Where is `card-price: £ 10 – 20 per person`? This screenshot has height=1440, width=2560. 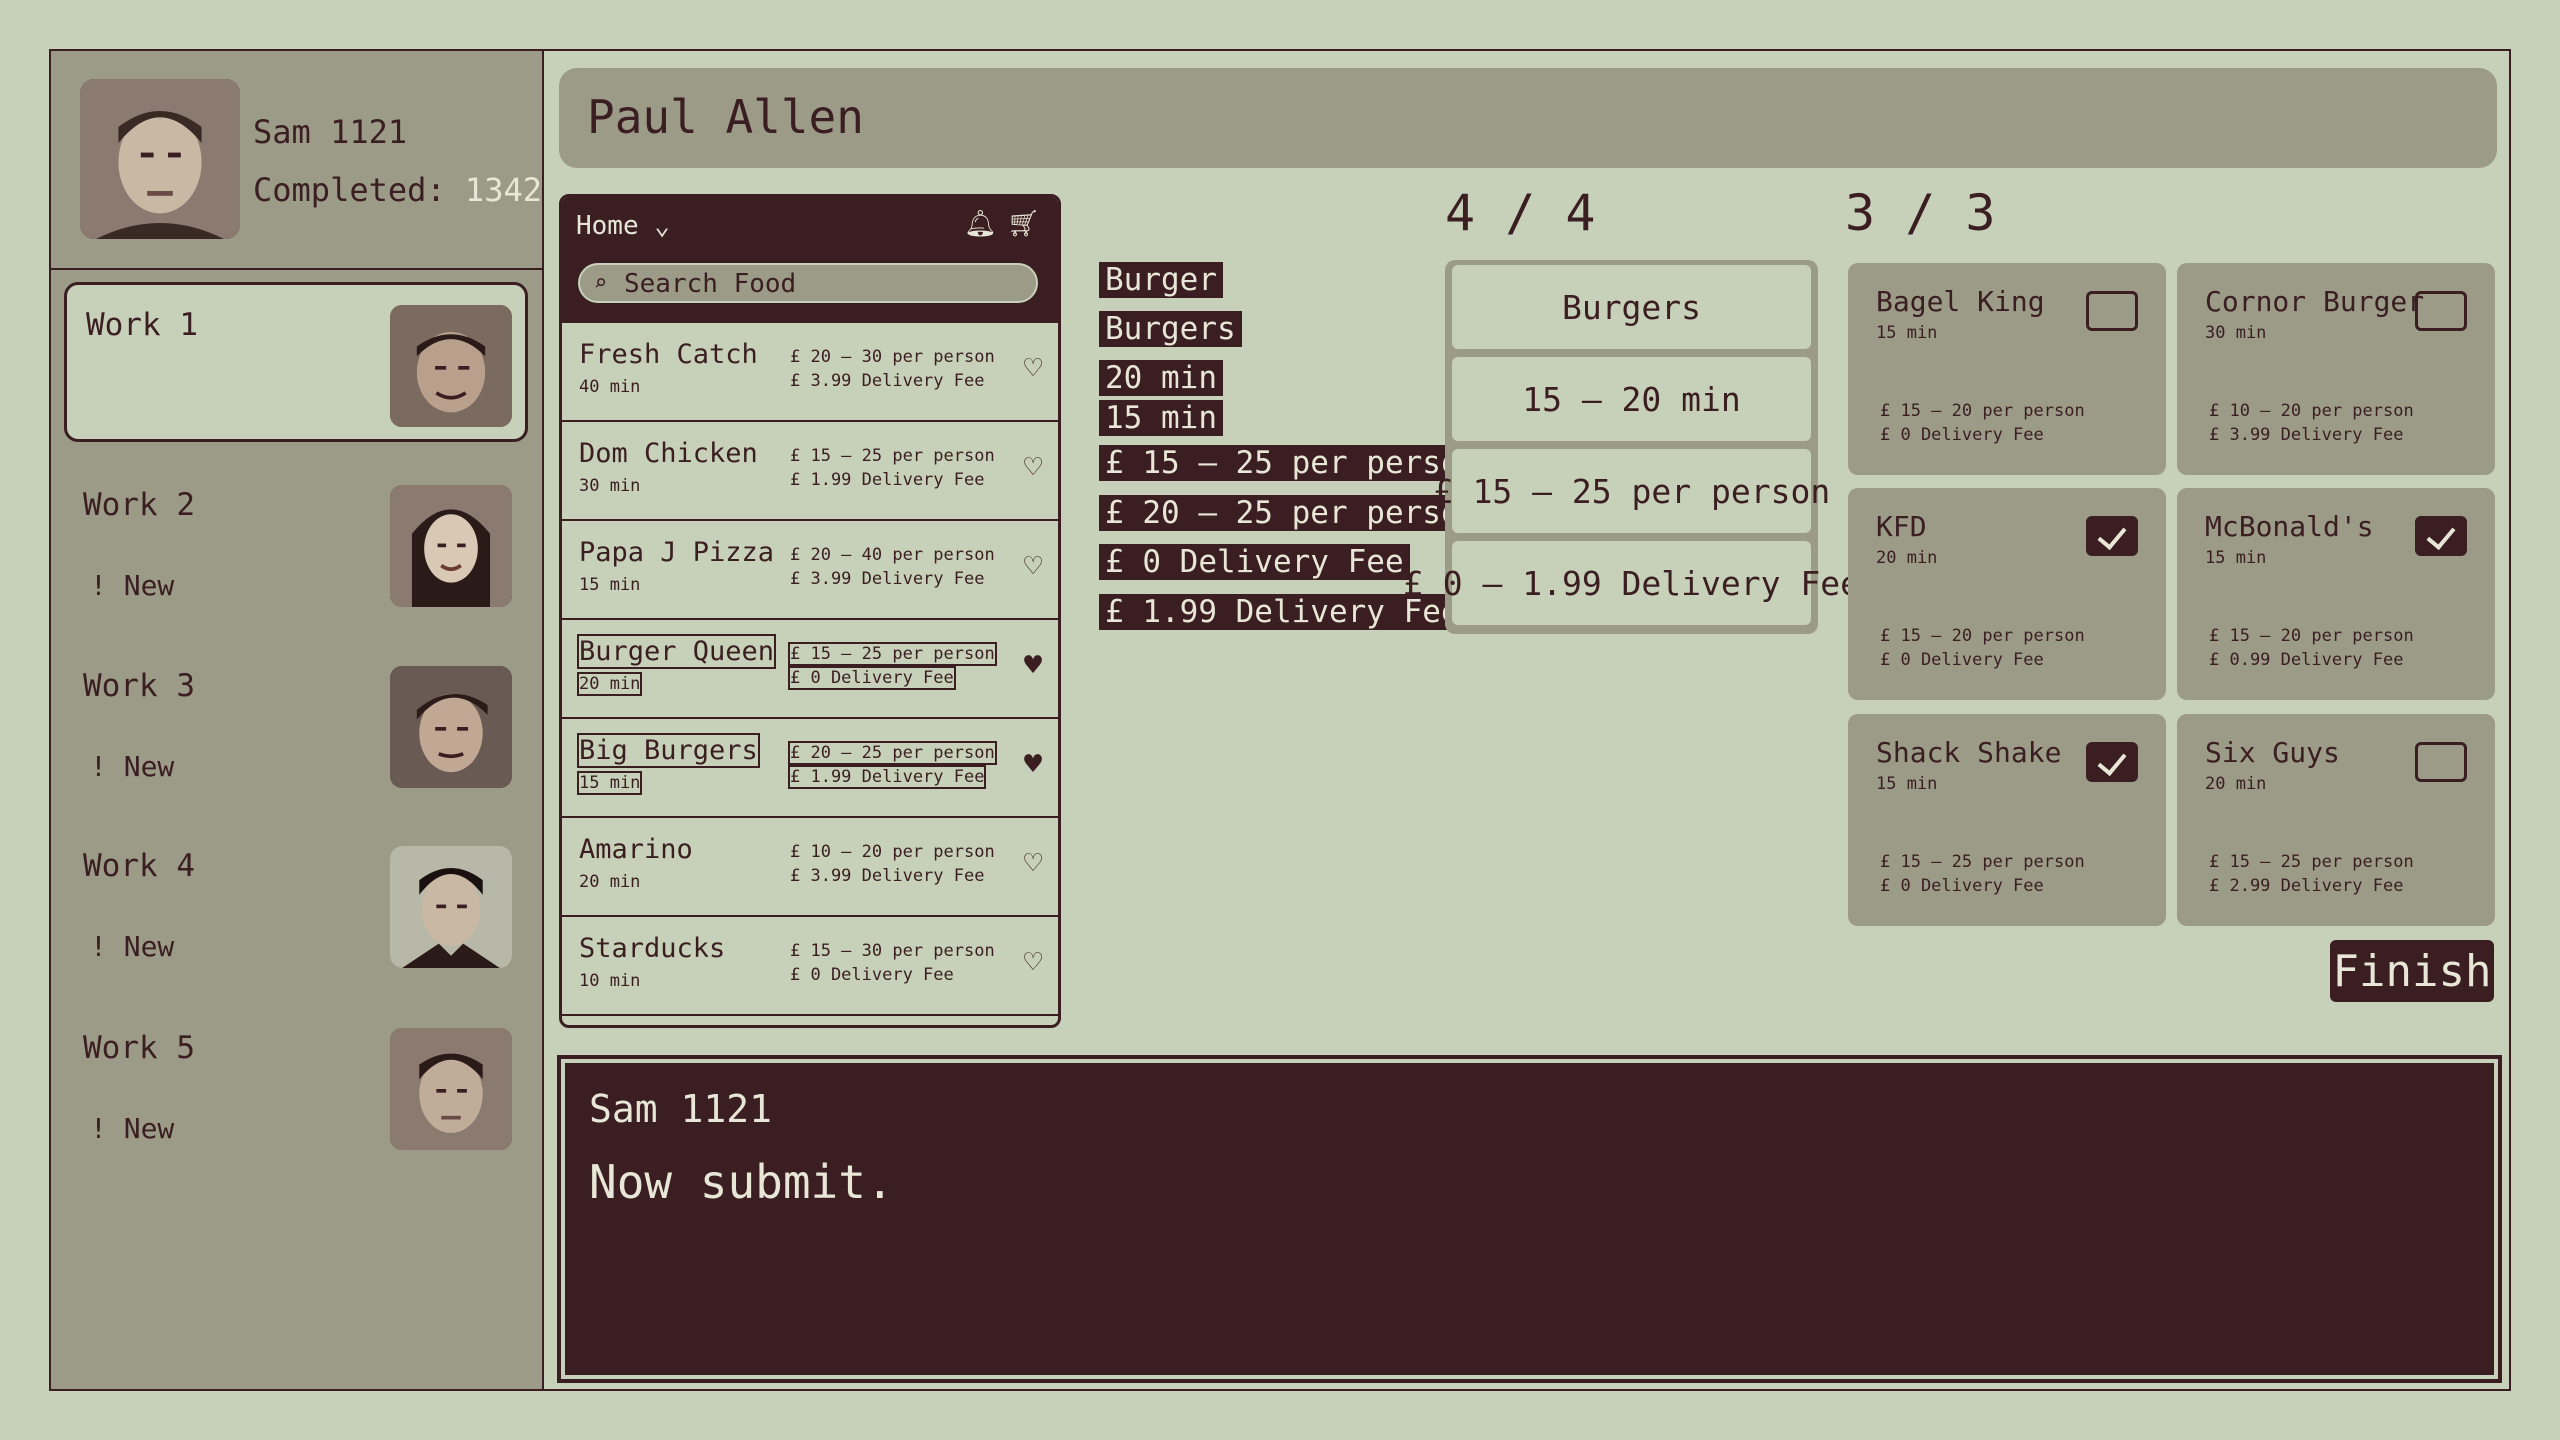 card-price: £ 10 – 20 per person is located at coordinates (2311, 411).